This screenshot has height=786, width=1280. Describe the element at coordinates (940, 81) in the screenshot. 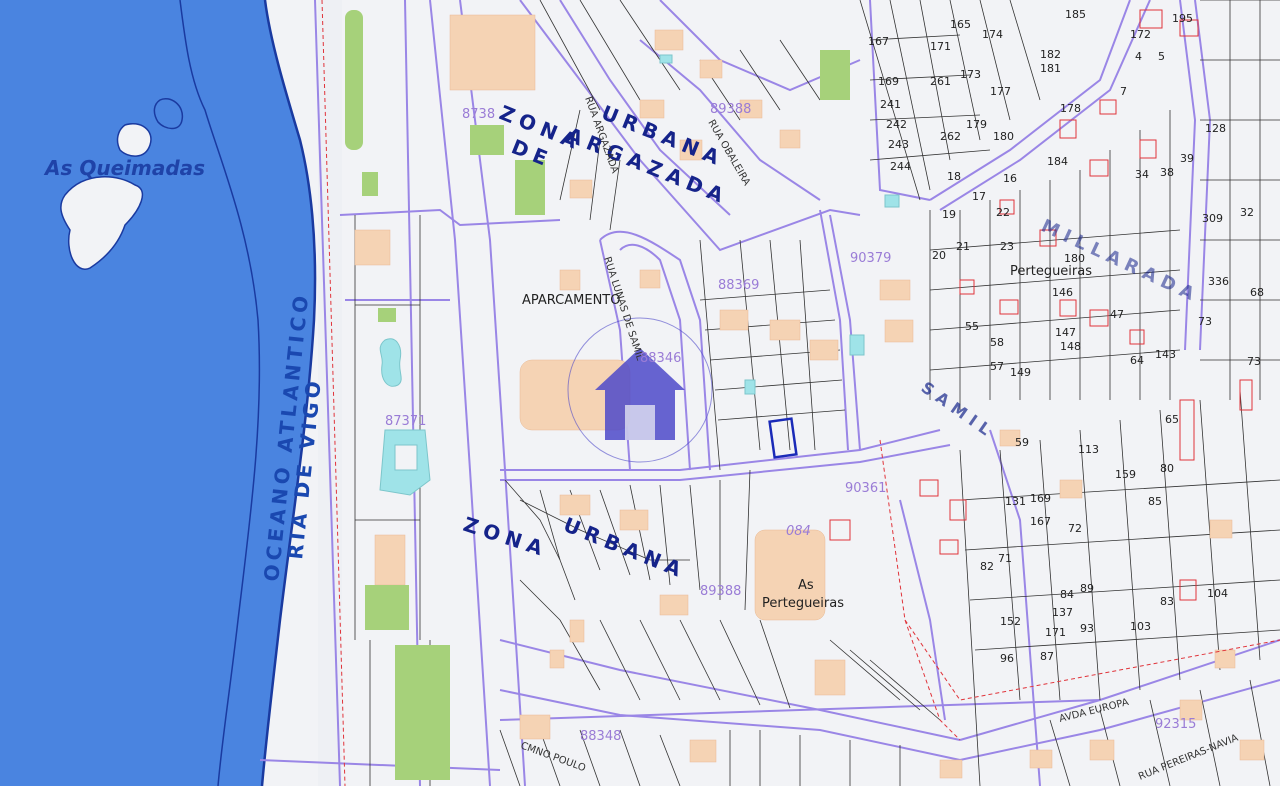

I see `parcel-number: 261` at that location.